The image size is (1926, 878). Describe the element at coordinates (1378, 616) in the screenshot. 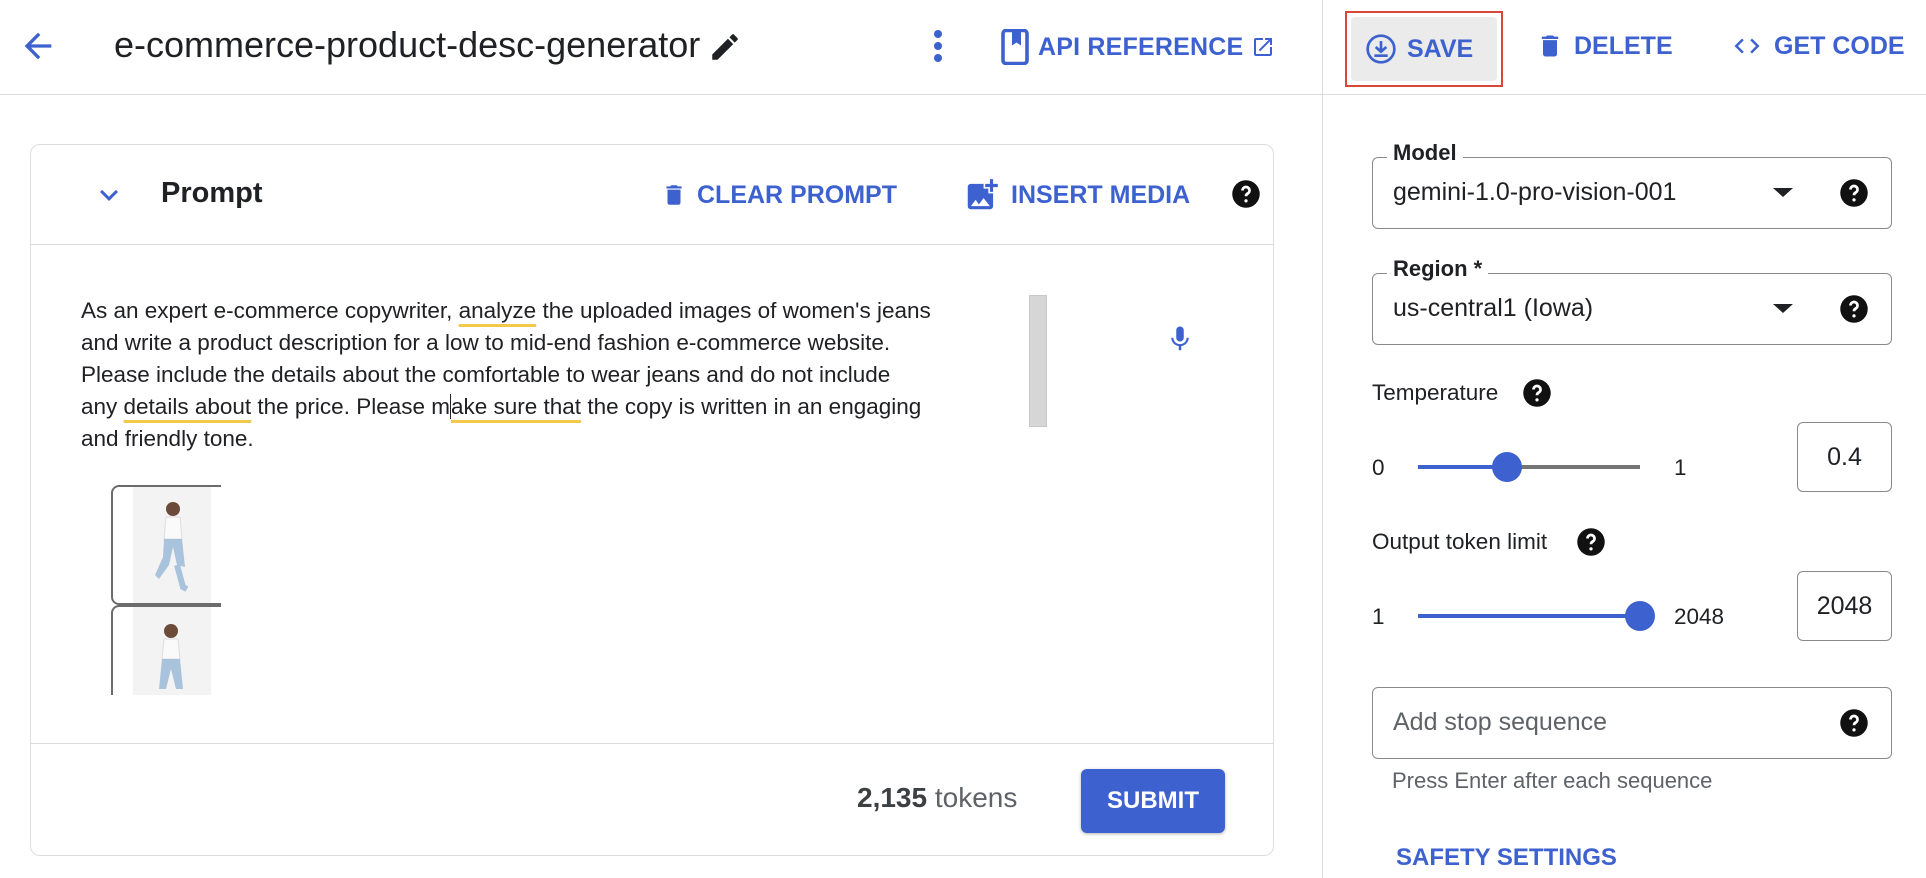

I see `output-token-min: 1` at that location.